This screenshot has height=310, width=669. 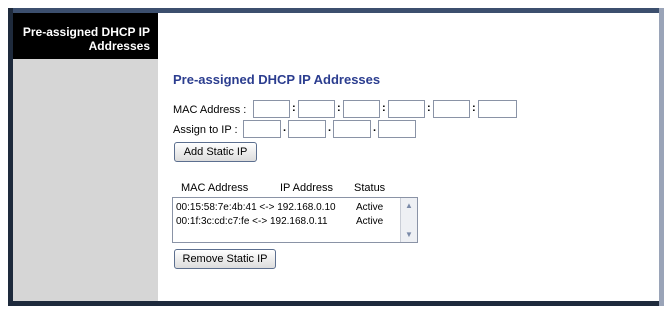 What do you see at coordinates (336, 303) in the screenshot?
I see `frame-bottom-border` at bounding box center [336, 303].